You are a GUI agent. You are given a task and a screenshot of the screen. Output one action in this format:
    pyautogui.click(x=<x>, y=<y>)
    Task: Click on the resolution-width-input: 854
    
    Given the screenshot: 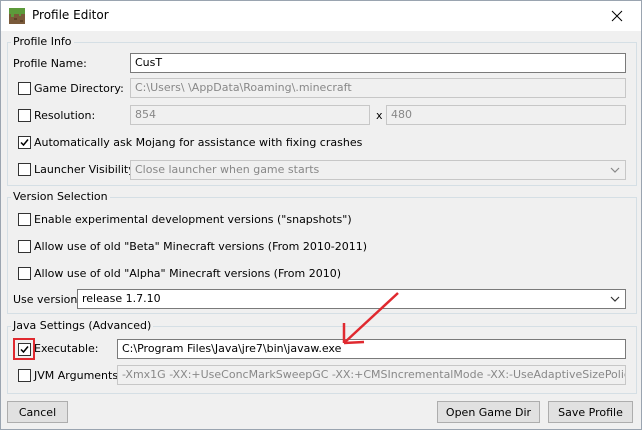 What is the action you would take?
    pyautogui.click(x=250, y=115)
    